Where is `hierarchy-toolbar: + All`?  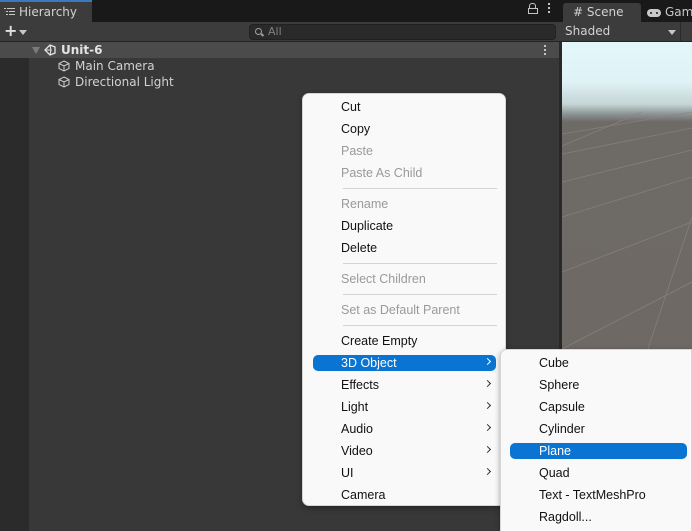 hierarchy-toolbar: + All is located at coordinates (279, 32).